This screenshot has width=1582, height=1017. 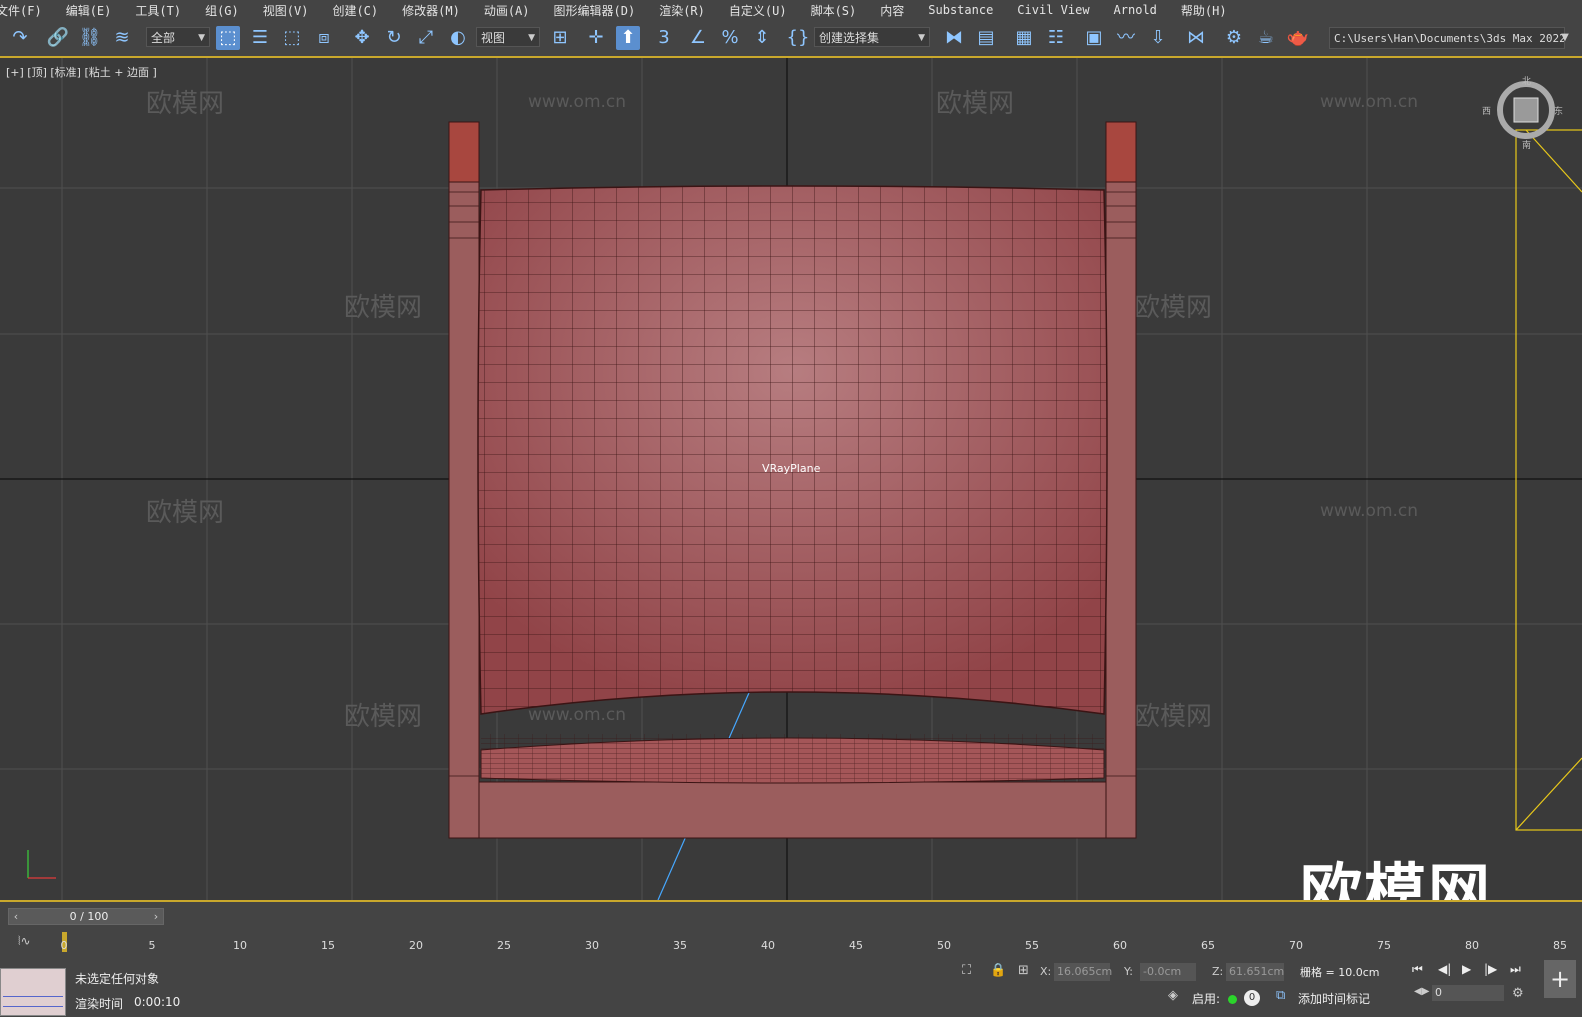 What do you see at coordinates (58, 38) in the screenshot?
I see `link-icon: 🔗` at bounding box center [58, 38].